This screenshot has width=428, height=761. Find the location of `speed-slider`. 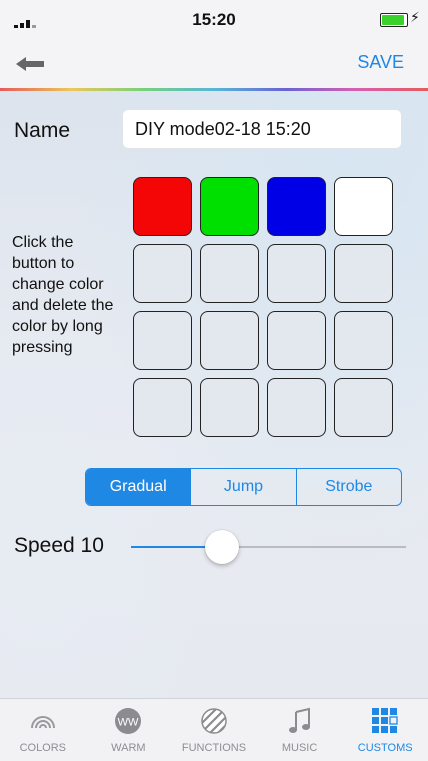

speed-slider is located at coordinates (268, 547).